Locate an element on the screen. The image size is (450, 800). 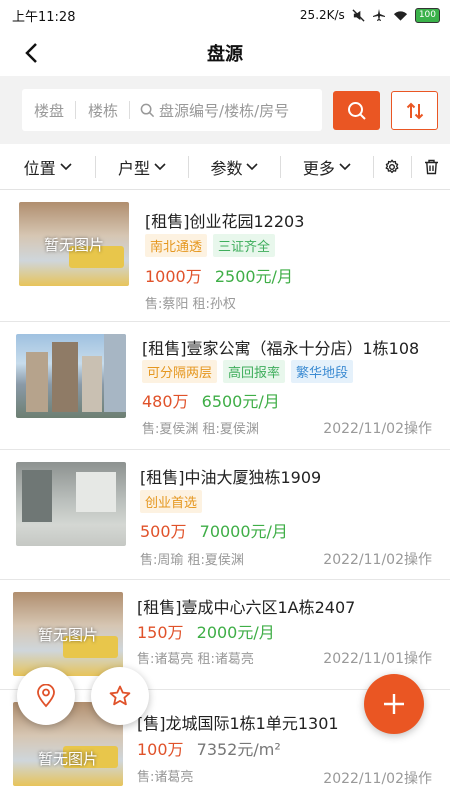
sort-button is located at coordinates (414, 110).